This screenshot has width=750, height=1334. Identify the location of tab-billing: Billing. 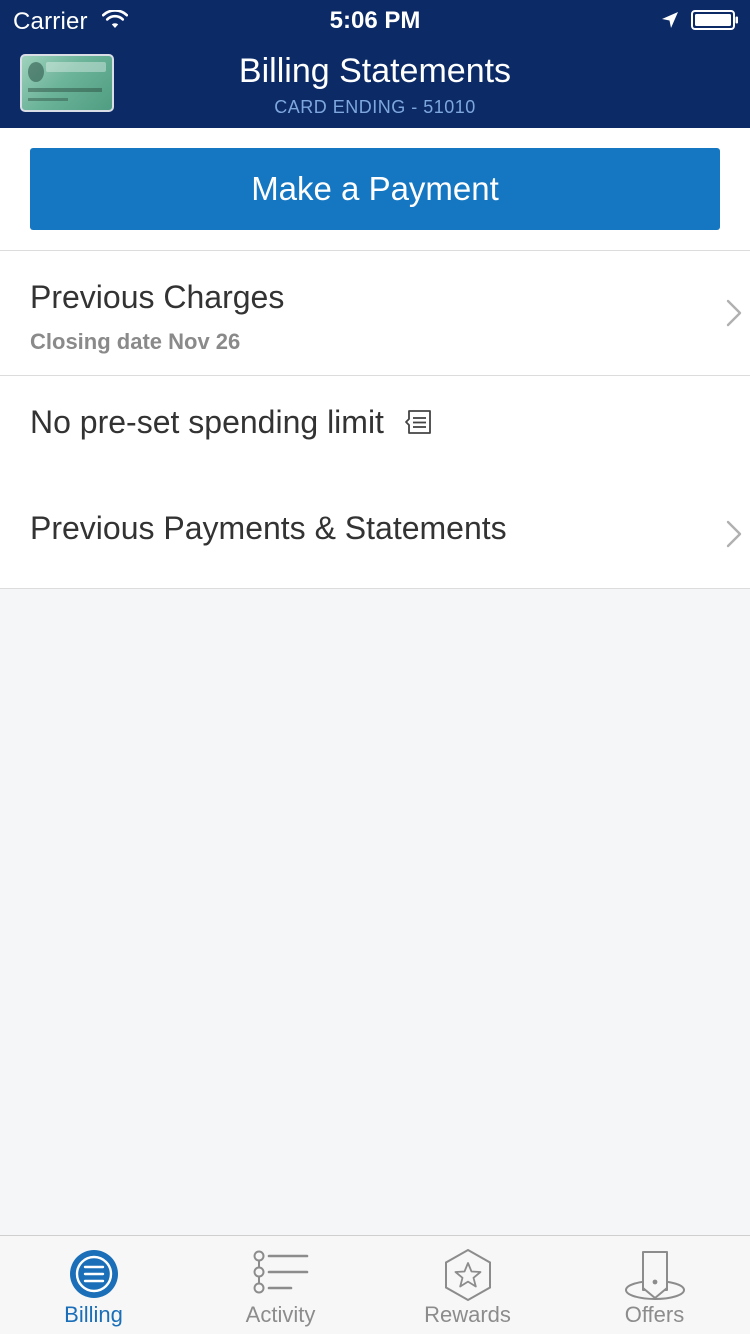
(93, 1285).